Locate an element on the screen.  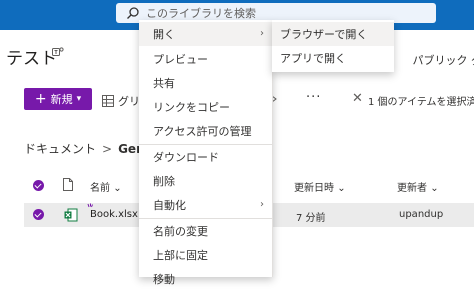
clear-selection-icon: ✕ is located at coordinates (357, 99).